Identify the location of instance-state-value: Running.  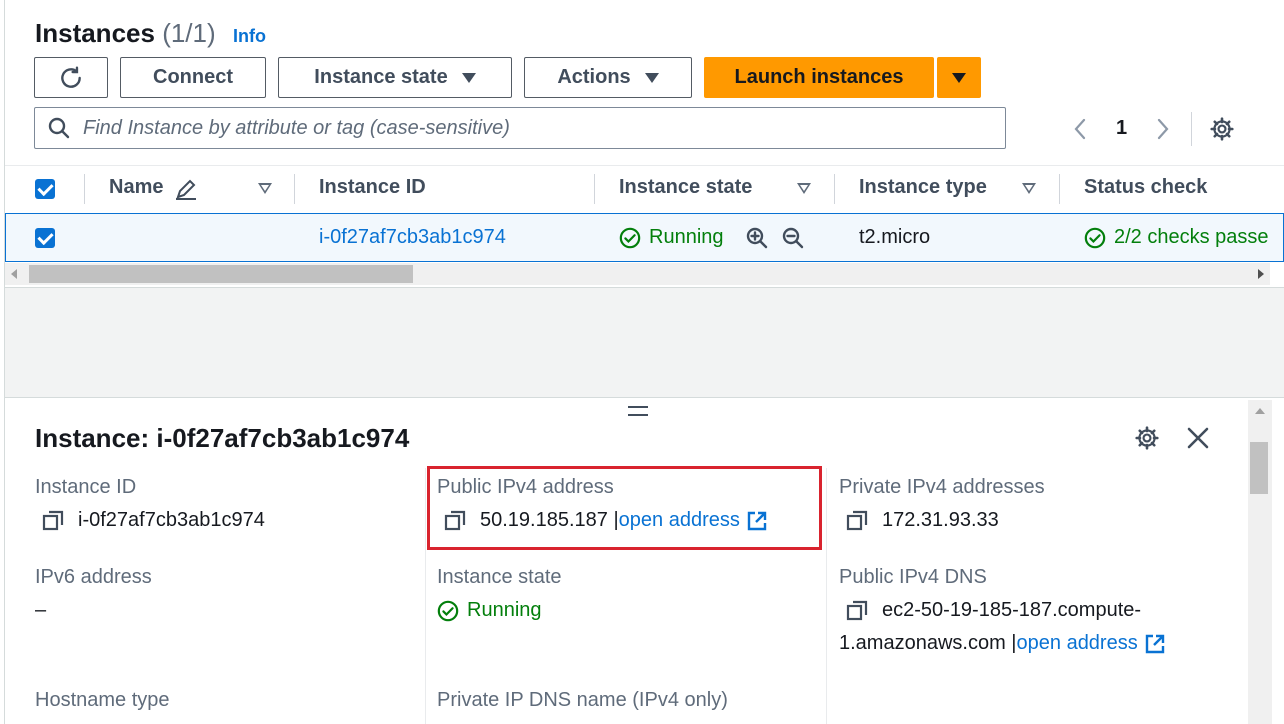
(489, 610).